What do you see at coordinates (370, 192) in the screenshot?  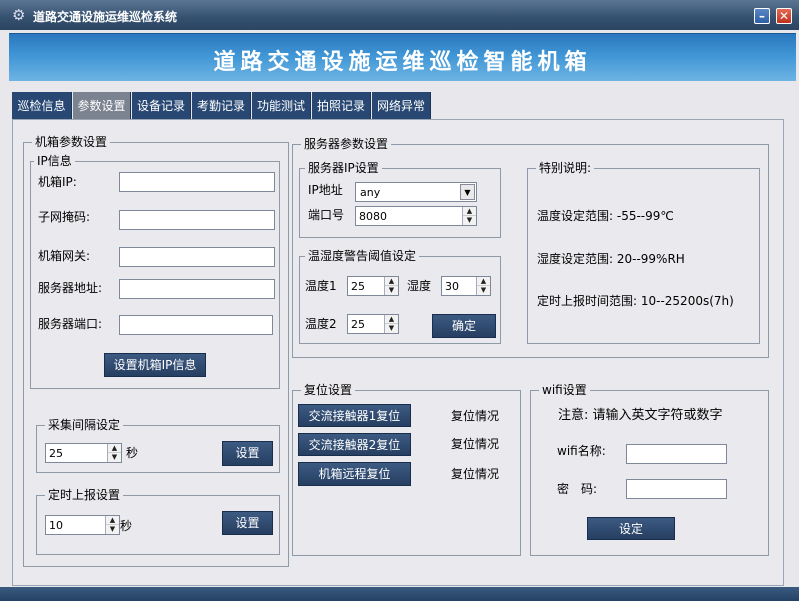 I see `server-ip-value: any` at bounding box center [370, 192].